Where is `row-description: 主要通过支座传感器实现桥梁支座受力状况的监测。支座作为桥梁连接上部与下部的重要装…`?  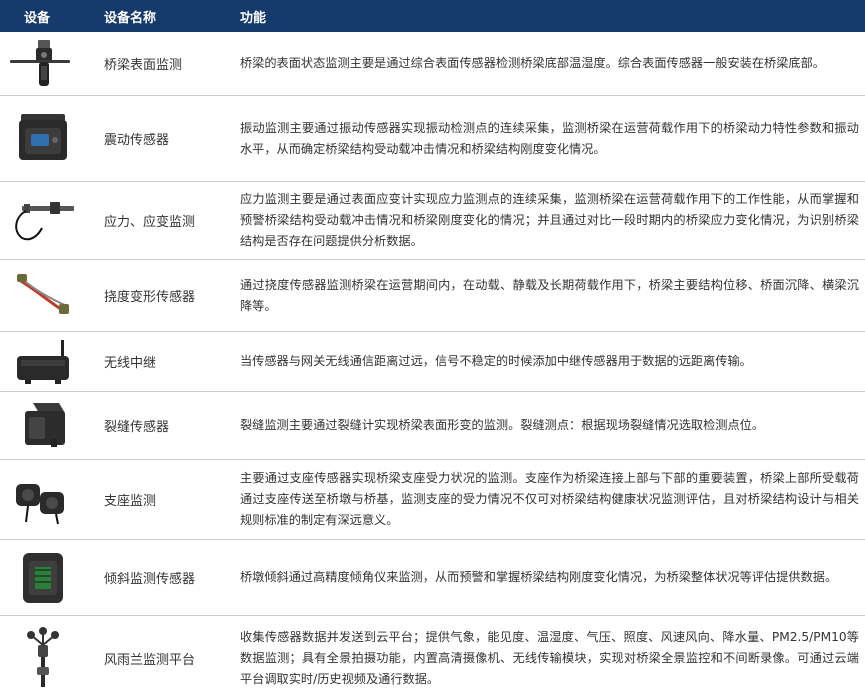 row-description: 主要通过支座传感器实现桥梁支座受力状况的监测。支座作为桥梁连接上部与下部的重要装… is located at coordinates (549, 499).